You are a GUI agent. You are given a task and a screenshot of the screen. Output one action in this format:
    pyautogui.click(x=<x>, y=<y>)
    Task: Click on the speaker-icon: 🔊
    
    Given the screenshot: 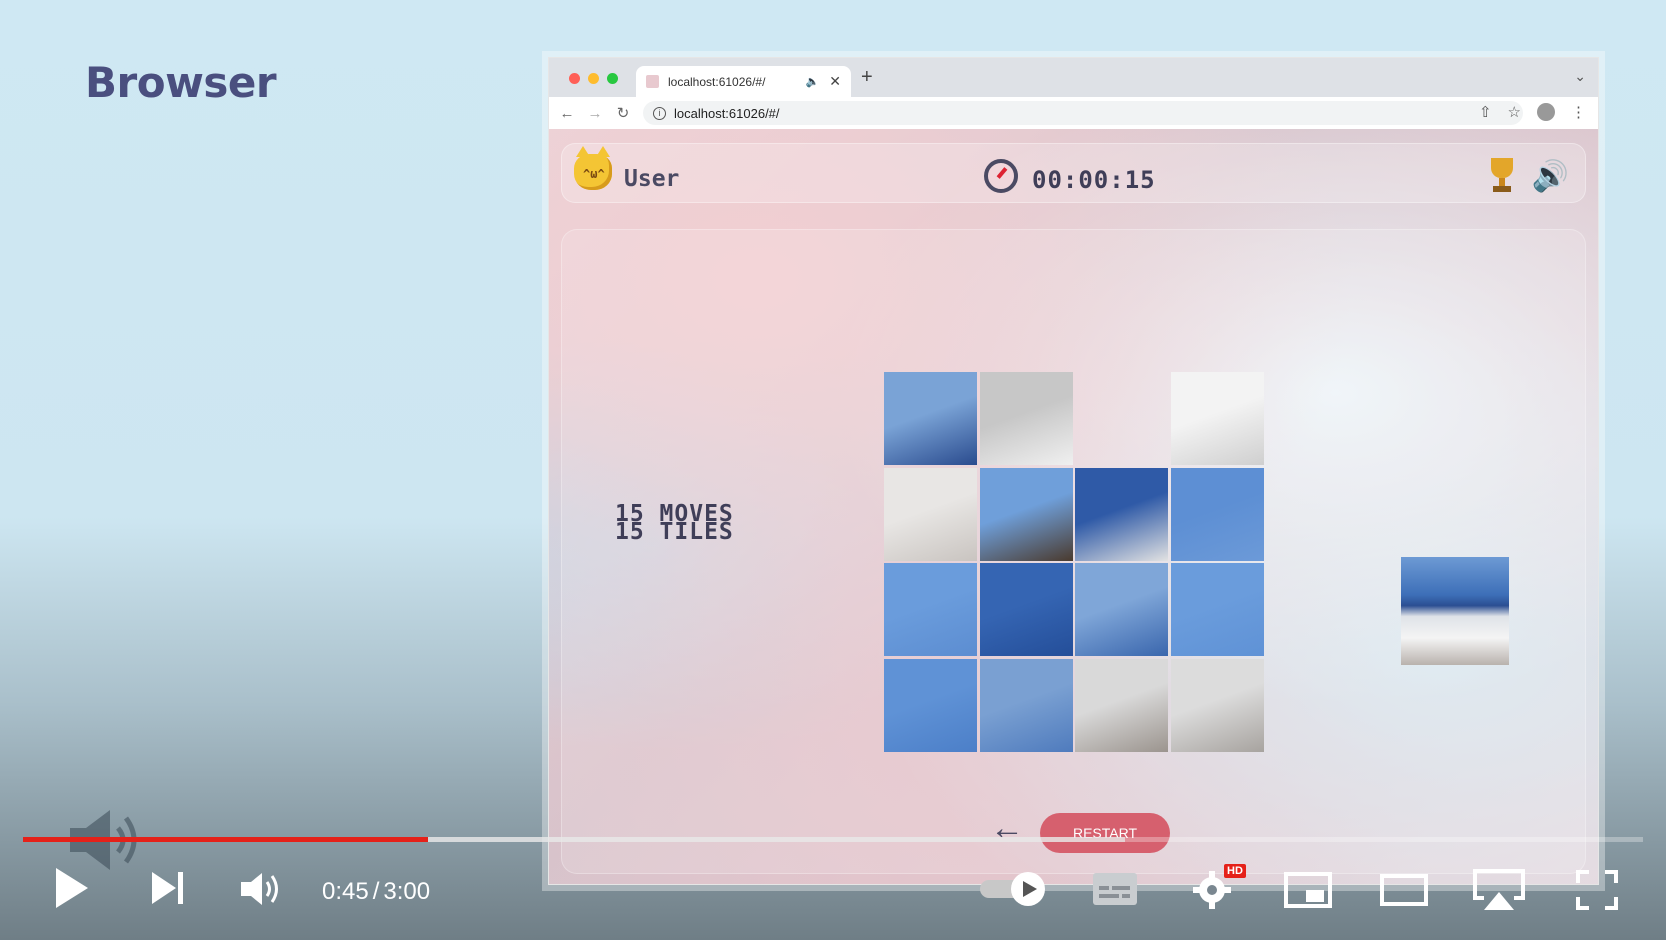 What is the action you would take?
    pyautogui.click(x=1550, y=176)
    